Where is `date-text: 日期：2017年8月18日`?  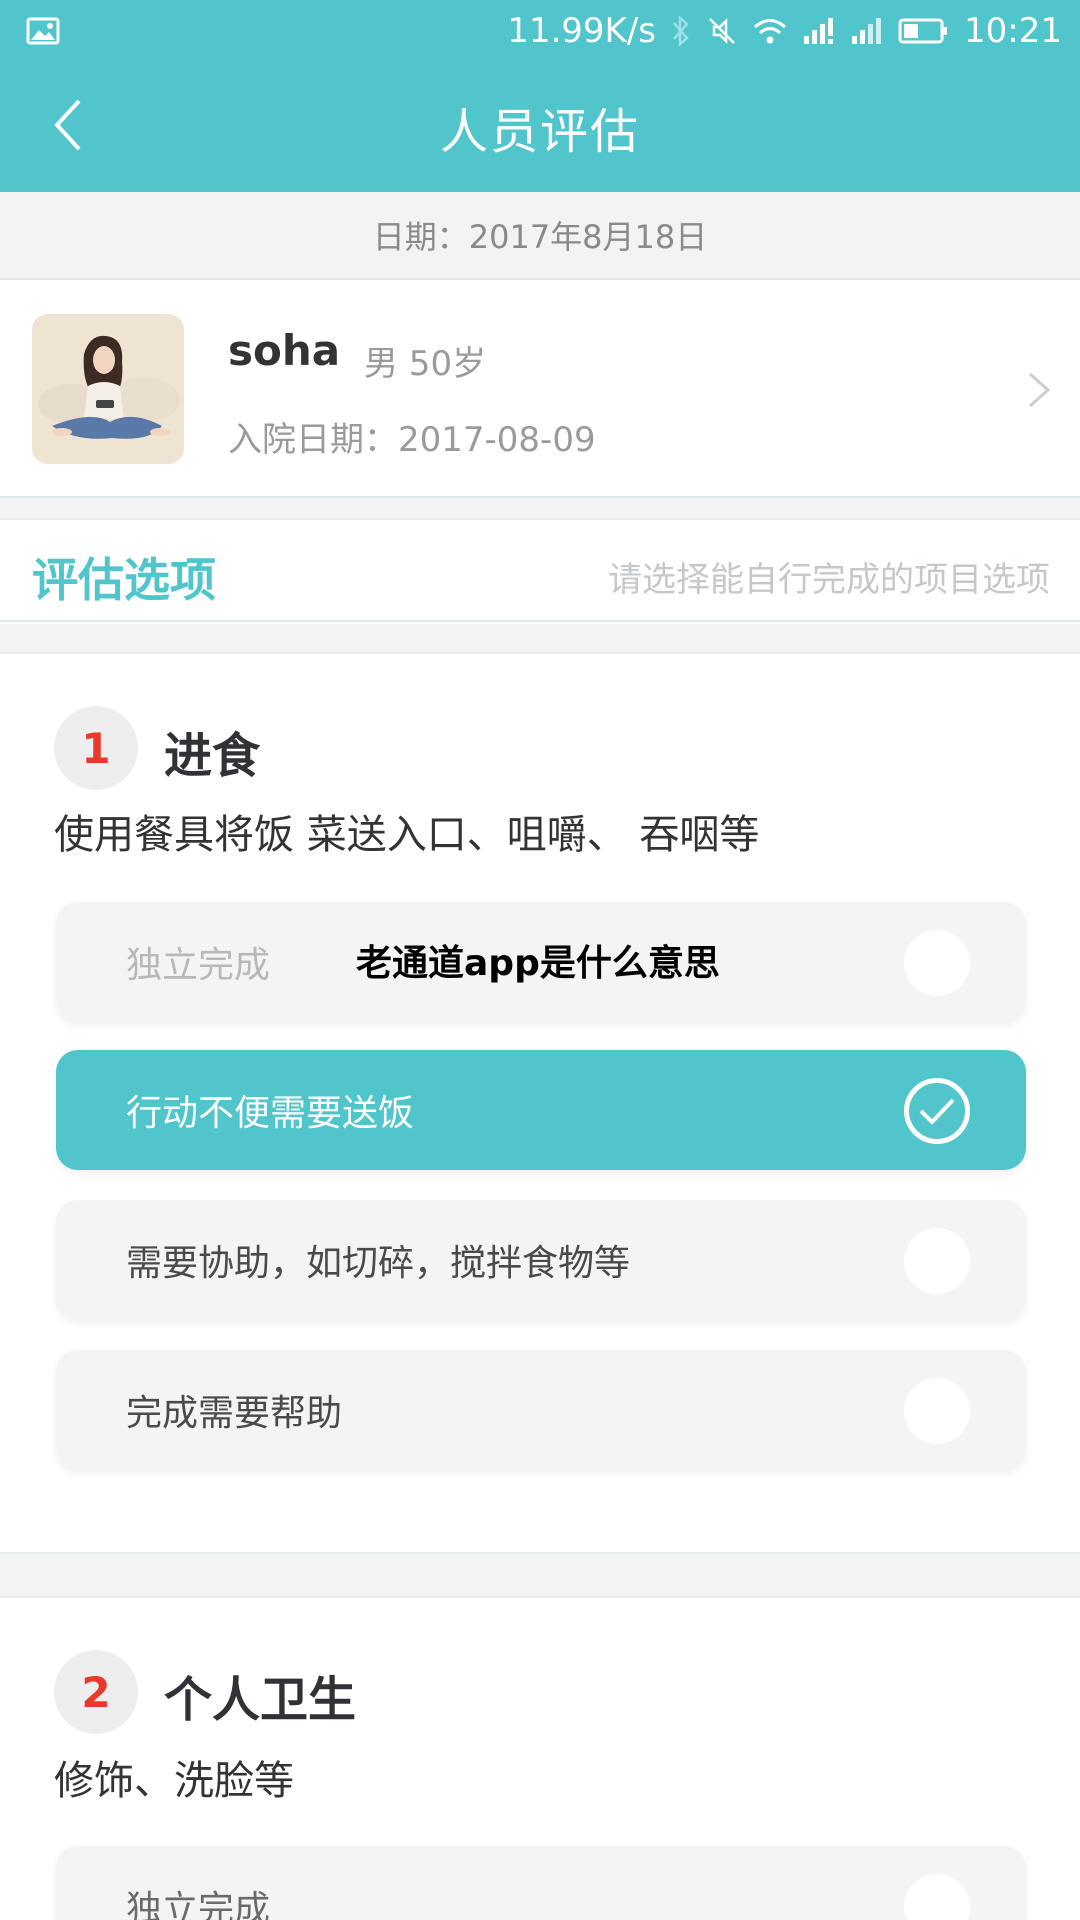
date-text: 日期：2017年8月18日 is located at coordinates (540, 237).